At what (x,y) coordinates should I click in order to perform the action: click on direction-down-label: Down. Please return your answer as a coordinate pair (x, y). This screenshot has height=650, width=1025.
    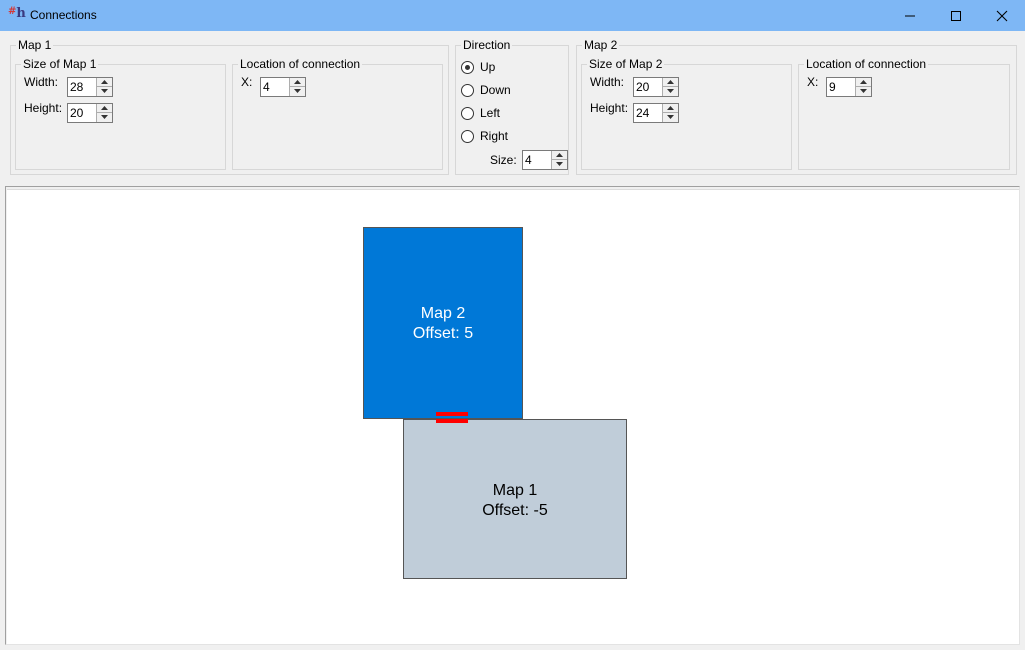
    Looking at the image, I should click on (495, 90).